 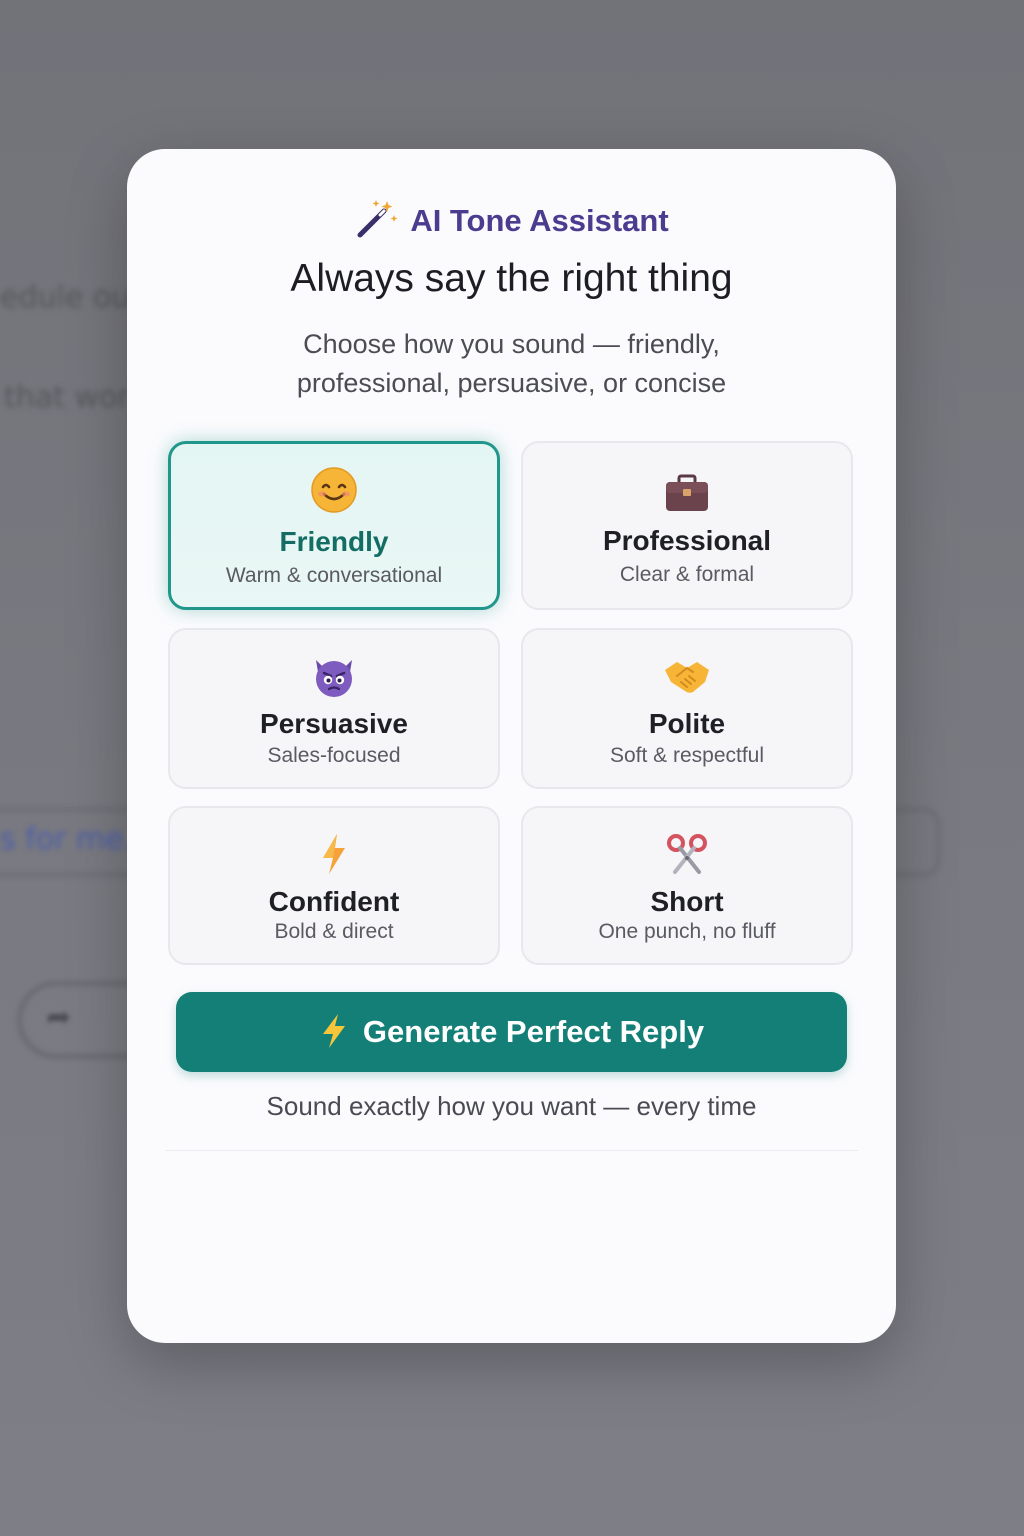 What do you see at coordinates (334, 723) in the screenshot?
I see `tone-title: Persuasive` at bounding box center [334, 723].